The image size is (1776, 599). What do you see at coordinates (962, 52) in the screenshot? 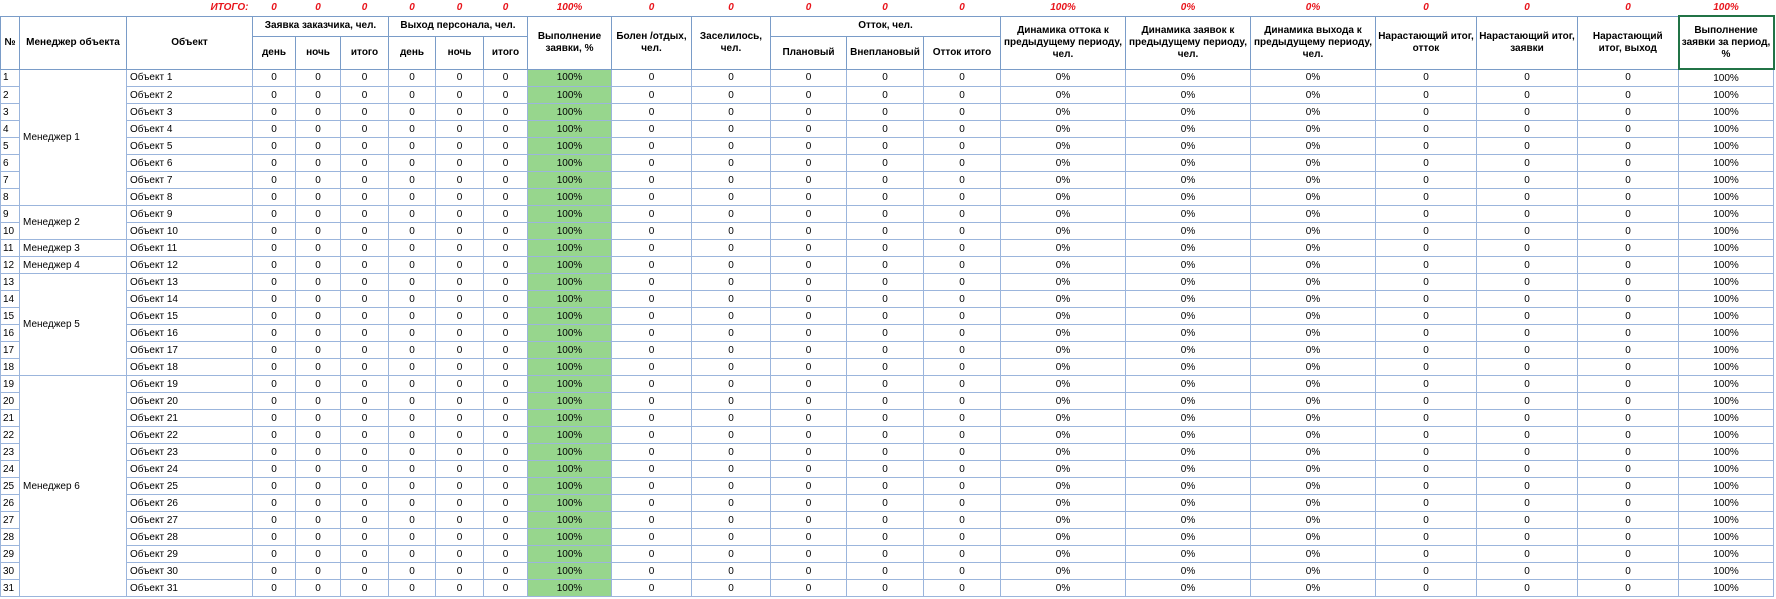
I see `header-outflow-total: Отток итого` at bounding box center [962, 52].